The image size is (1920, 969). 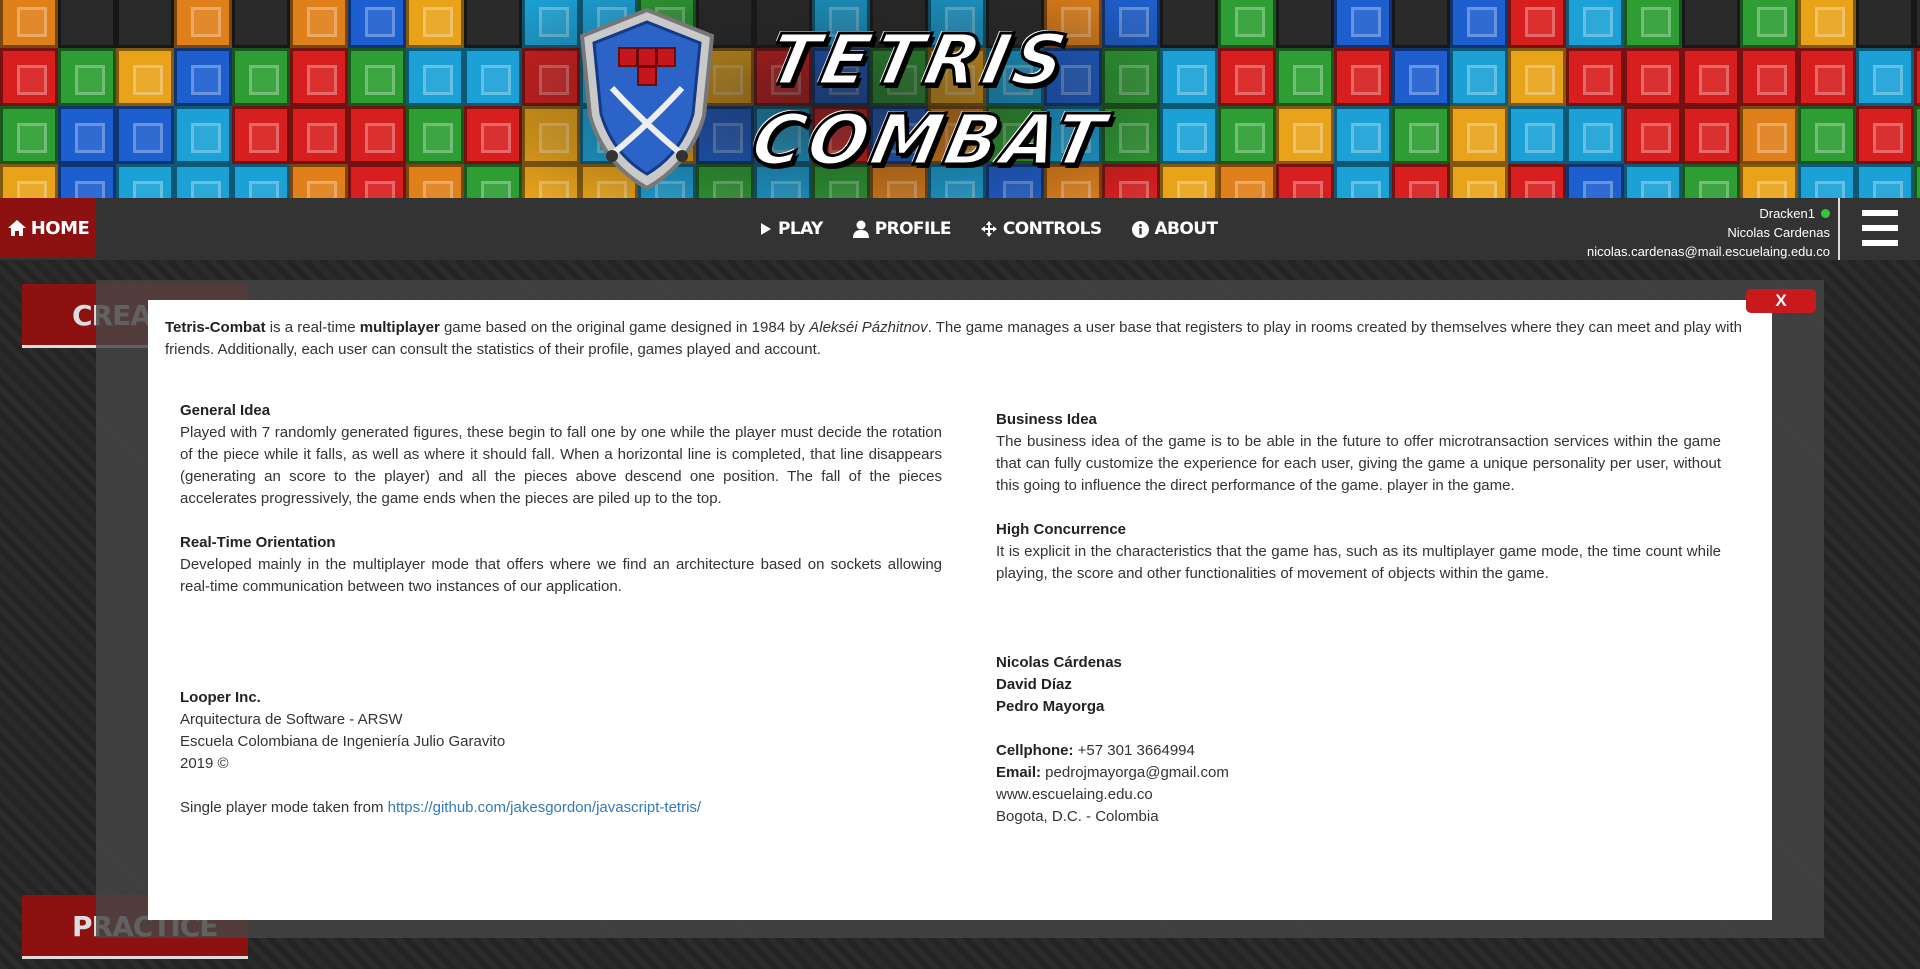 I want to click on user-nickname-row: Dracken1, so click(x=1708, y=213).